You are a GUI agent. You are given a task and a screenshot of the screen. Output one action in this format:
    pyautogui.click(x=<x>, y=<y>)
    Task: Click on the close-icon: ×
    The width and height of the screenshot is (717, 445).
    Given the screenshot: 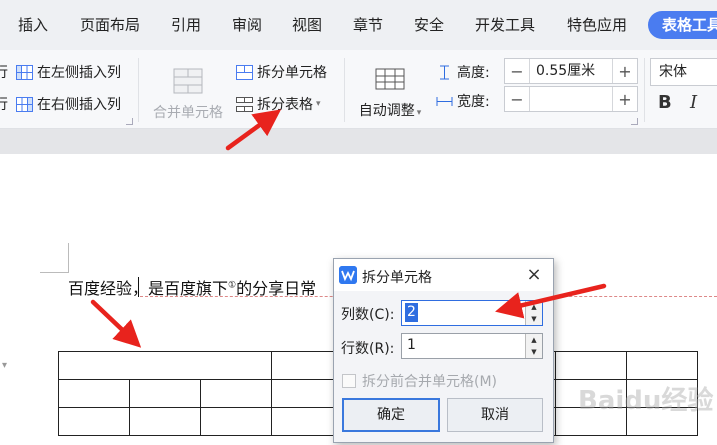 What is the action you would take?
    pyautogui.click(x=534, y=275)
    